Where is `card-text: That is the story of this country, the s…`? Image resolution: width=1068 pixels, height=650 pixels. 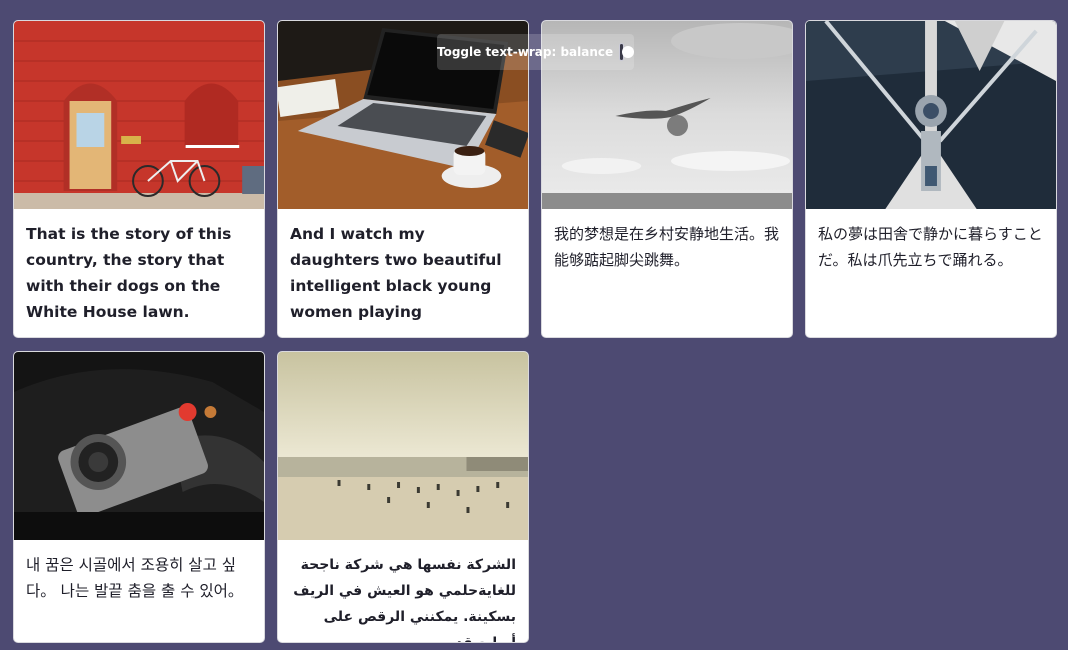 card-text: That is the story of this country, the s… is located at coordinates (129, 273).